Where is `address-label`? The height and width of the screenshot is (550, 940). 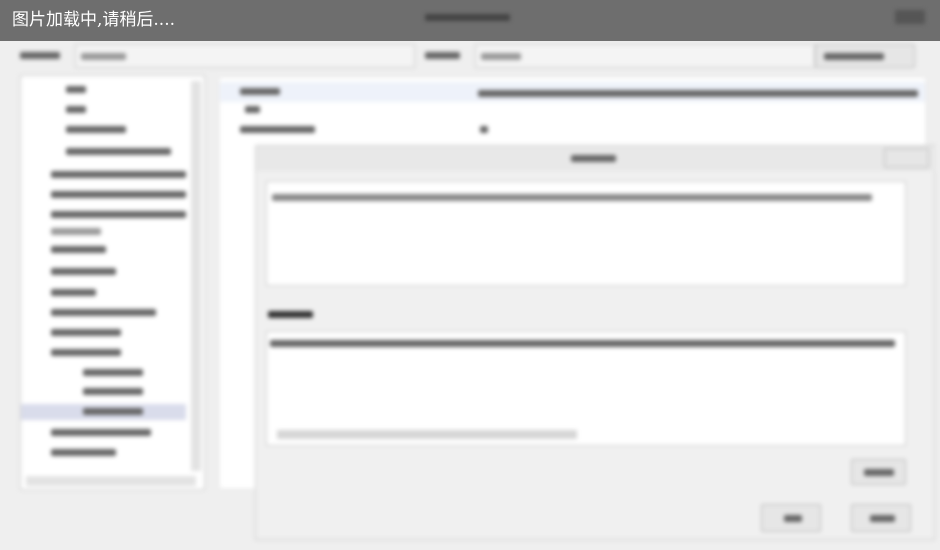 address-label is located at coordinates (40, 55).